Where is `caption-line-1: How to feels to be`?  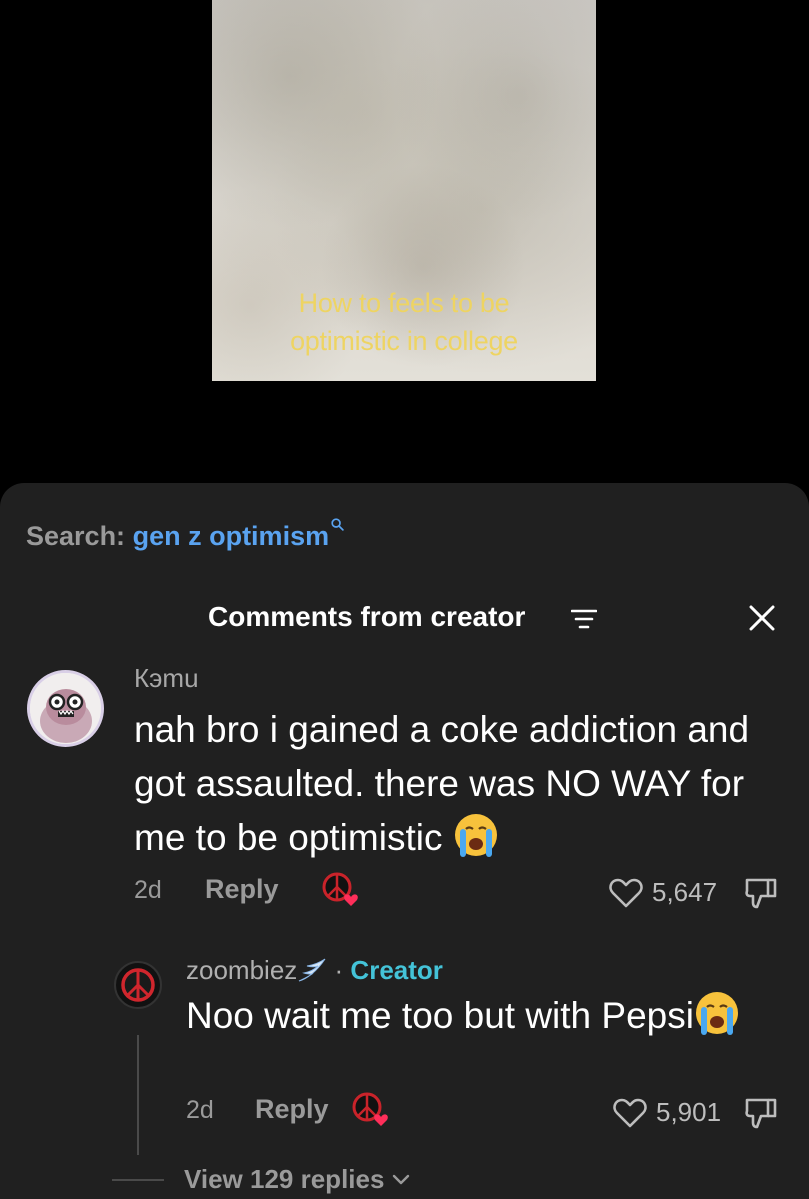 caption-line-1: How to feels to be is located at coordinates (404, 303).